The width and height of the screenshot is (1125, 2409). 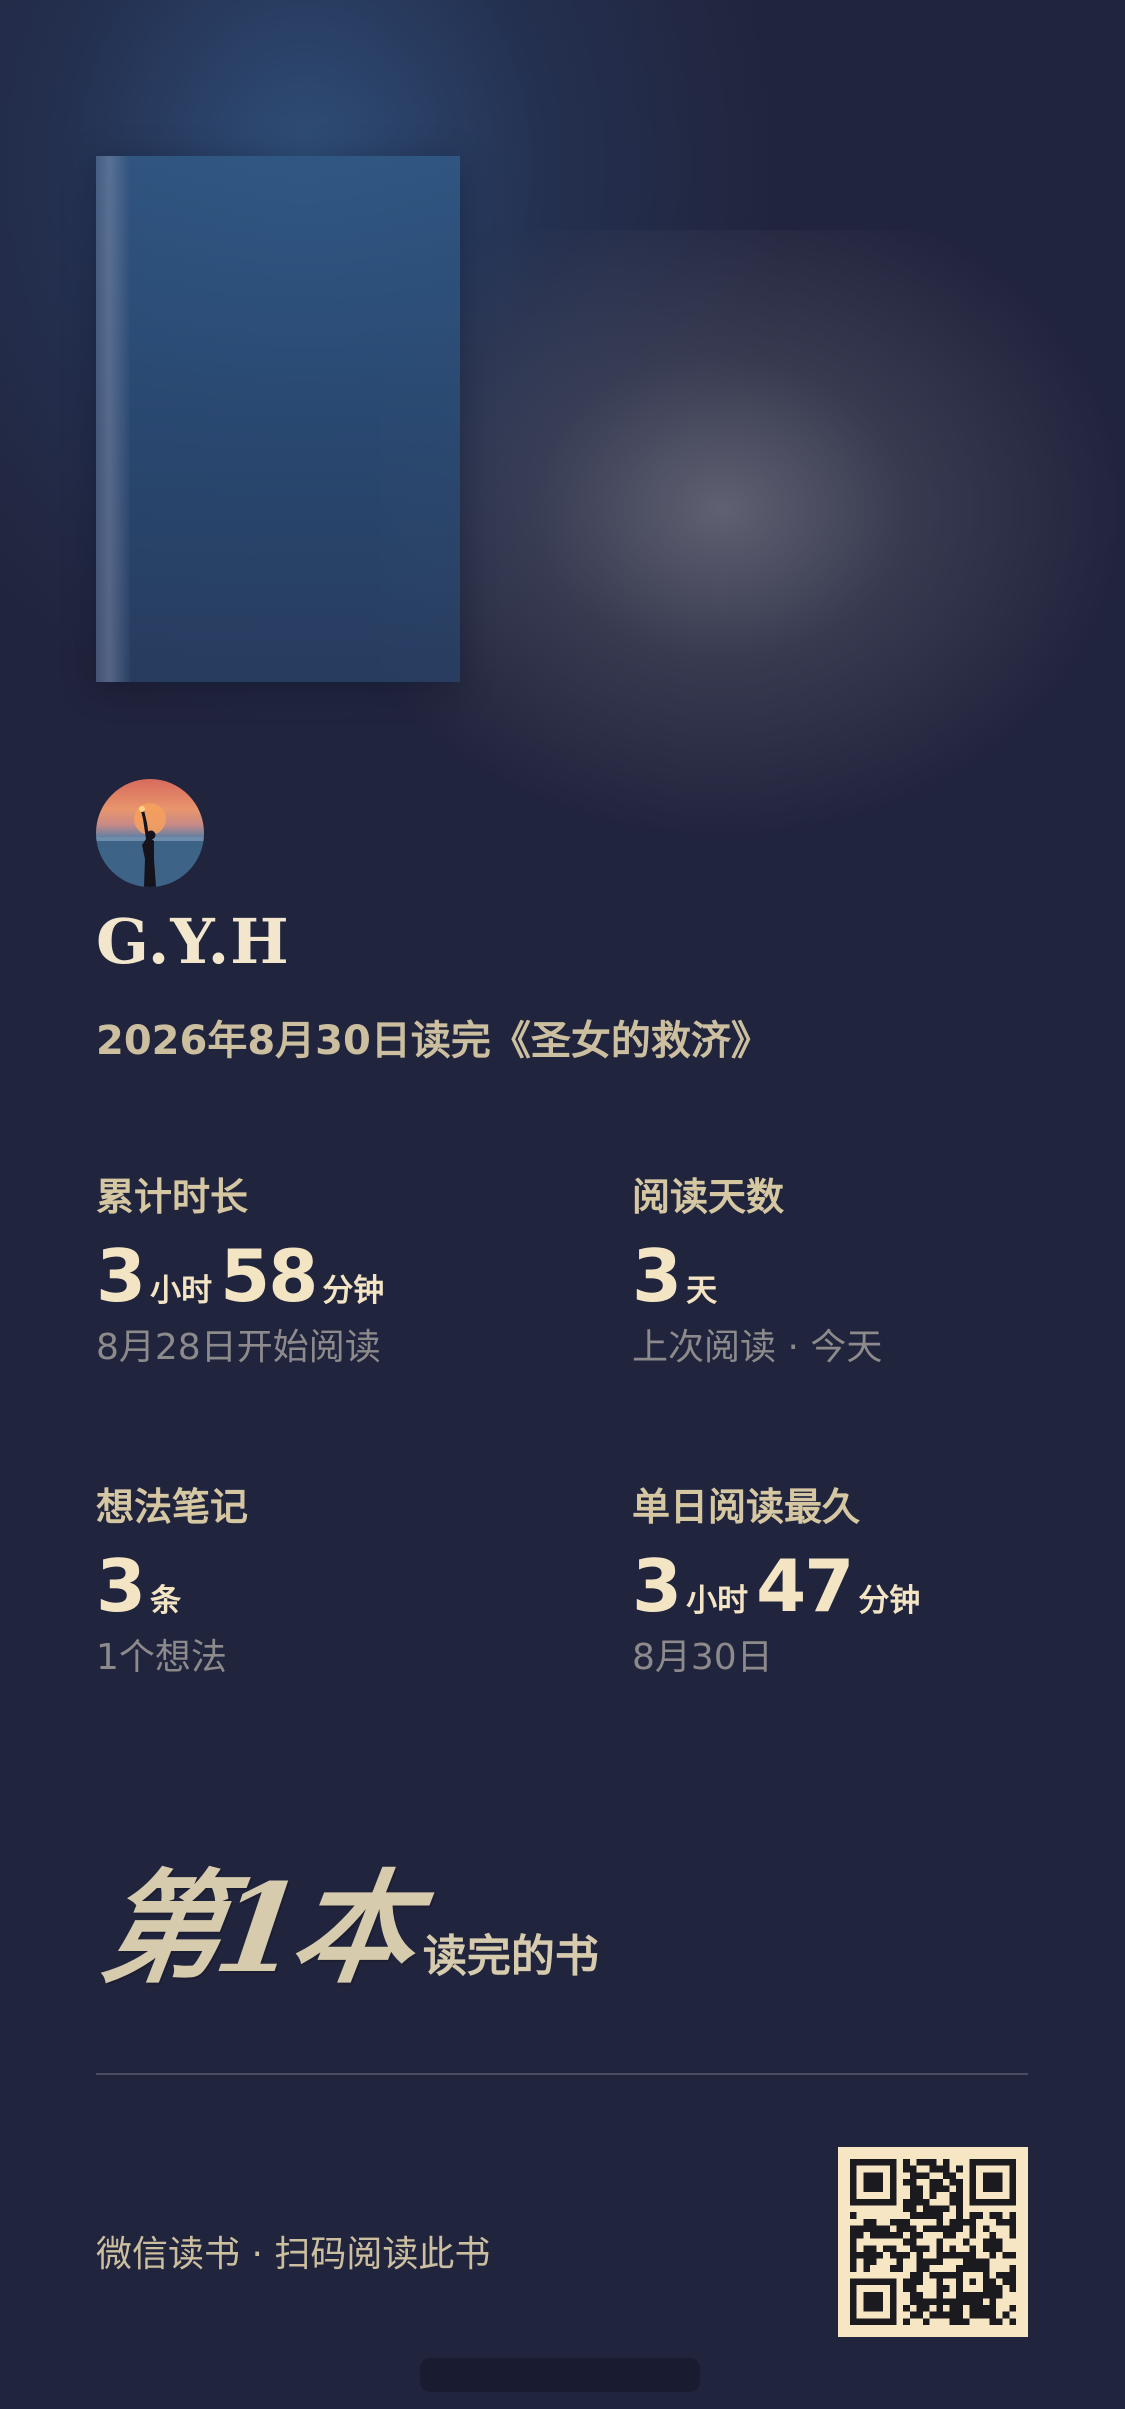 I want to click on username: G.Y.H, so click(x=193, y=941).